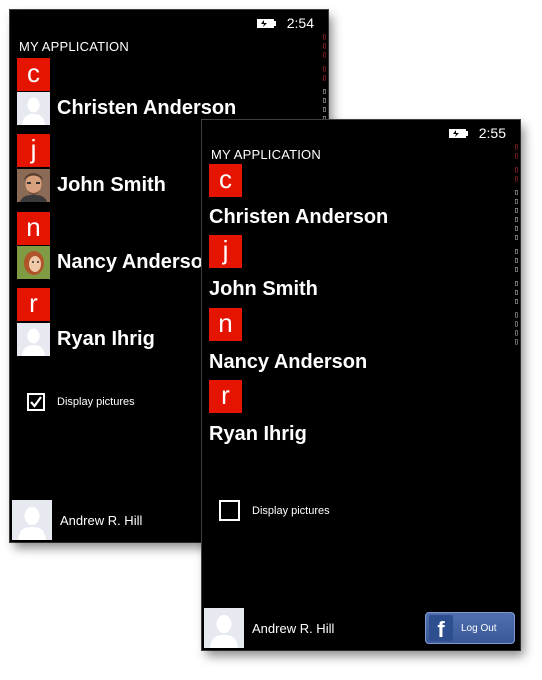  Describe the element at coordinates (492, 133) in the screenshot. I see `status-time: 2:55` at that location.